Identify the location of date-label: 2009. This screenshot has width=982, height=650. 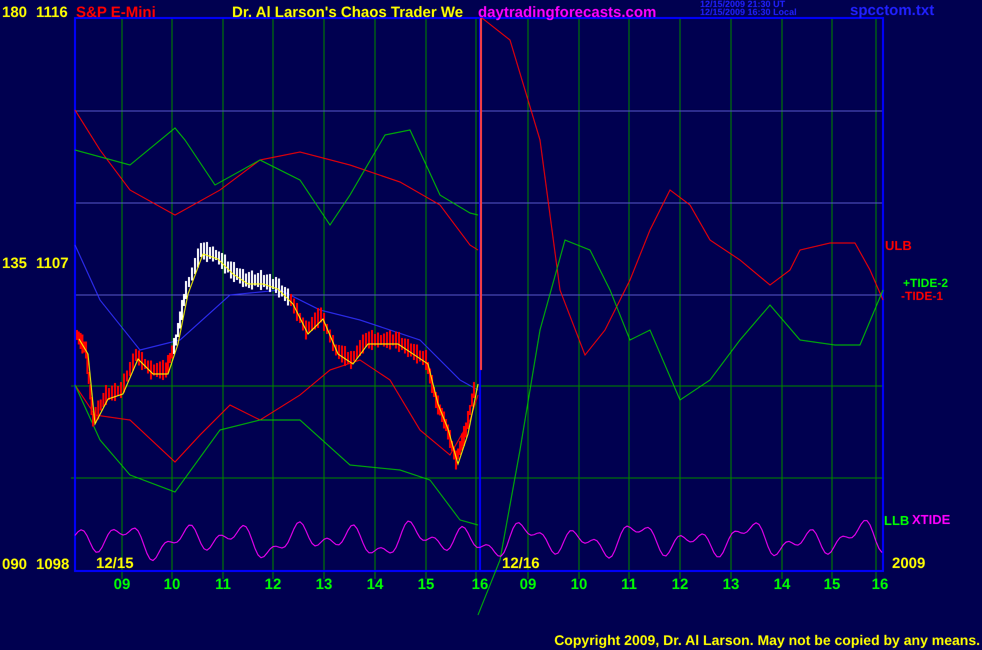
(909, 563).